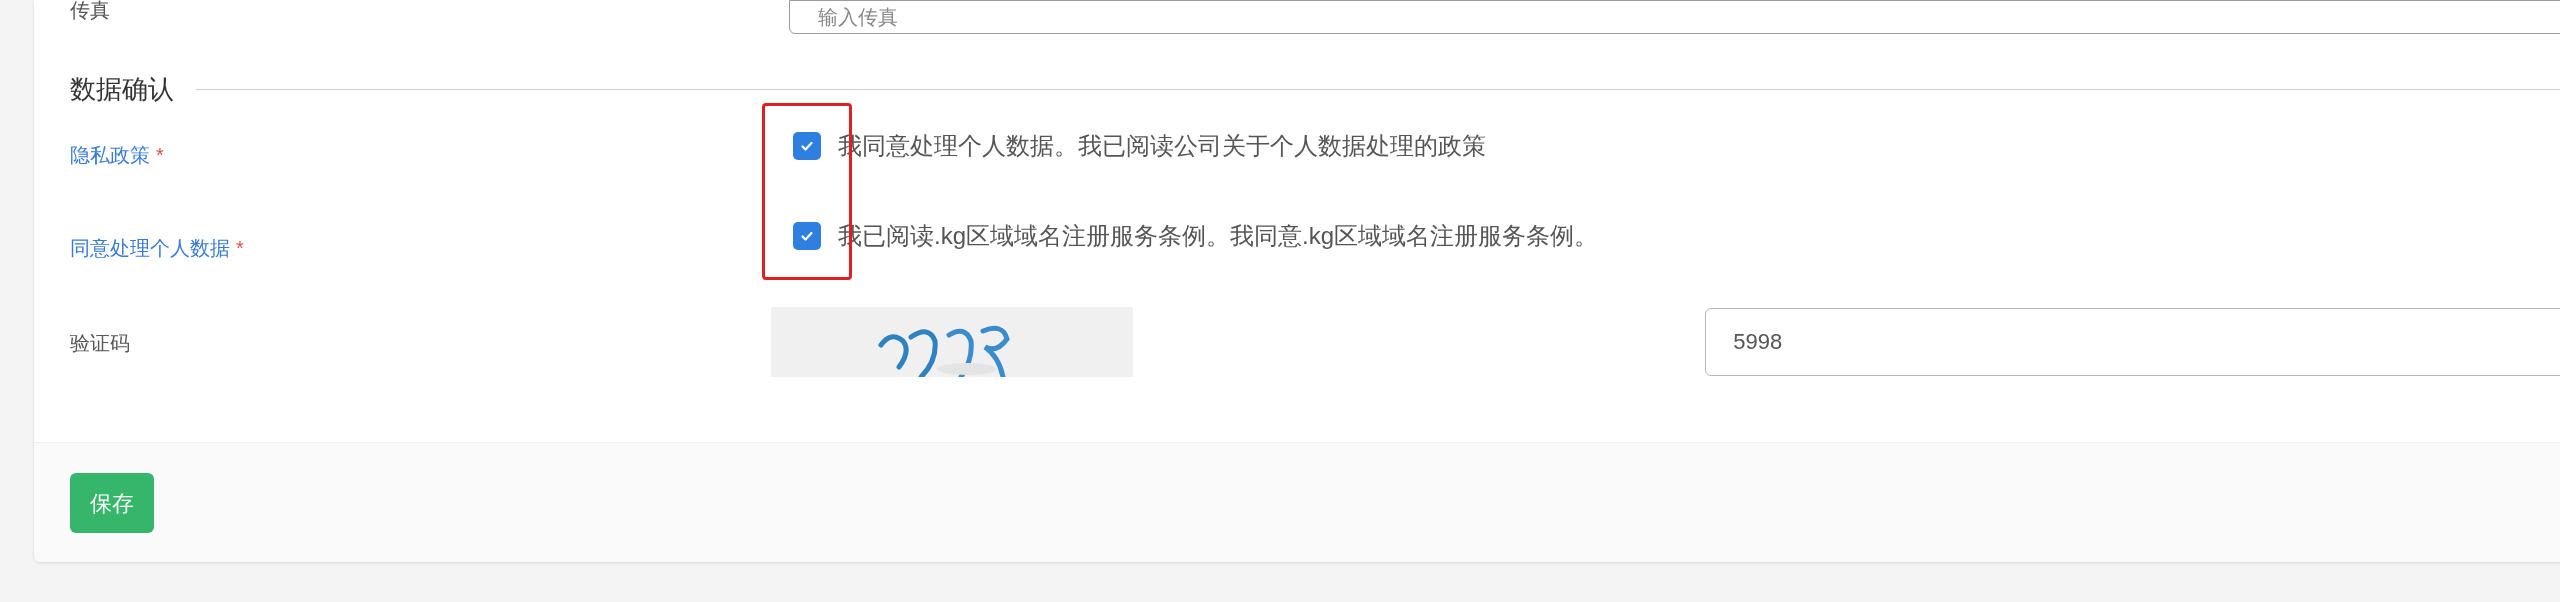  I want to click on field-label: 验证码, so click(100, 343).